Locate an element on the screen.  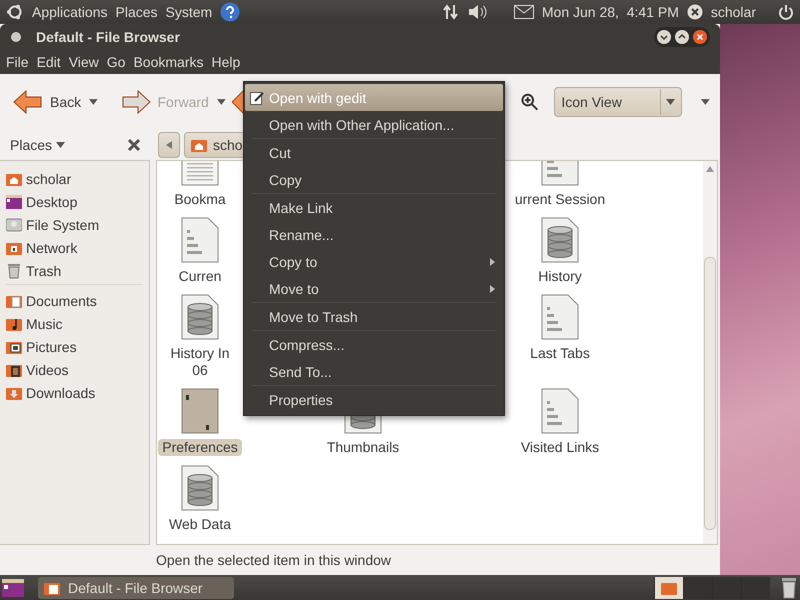
menu-item: Copy to is located at coordinates (374, 261).